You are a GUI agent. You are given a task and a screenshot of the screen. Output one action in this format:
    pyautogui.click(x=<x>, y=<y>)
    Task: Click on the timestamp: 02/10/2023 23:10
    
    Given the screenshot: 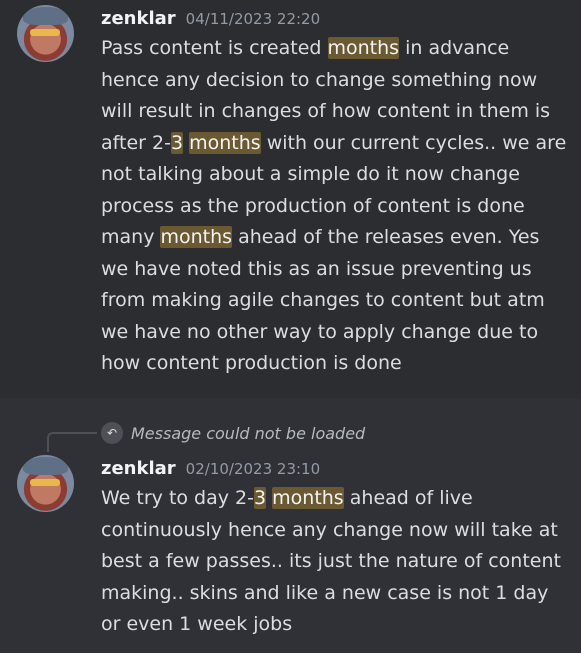 What is the action you would take?
    pyautogui.click(x=253, y=469)
    